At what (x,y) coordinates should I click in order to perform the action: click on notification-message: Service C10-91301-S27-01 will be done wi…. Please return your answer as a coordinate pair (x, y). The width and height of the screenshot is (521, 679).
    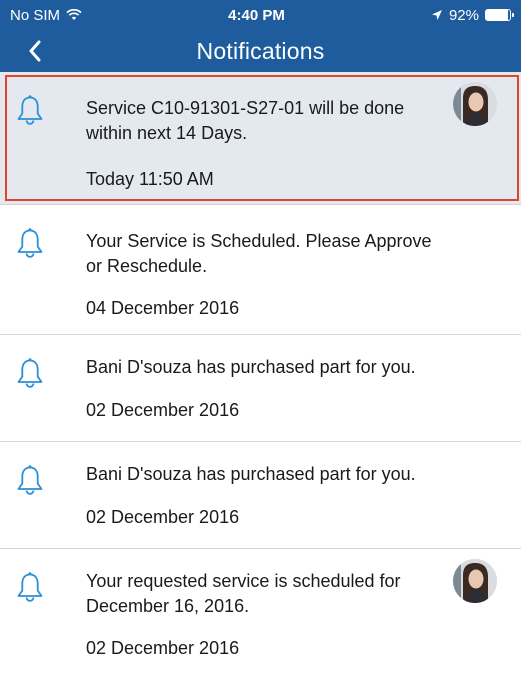
    Looking at the image, I should click on (245, 120).